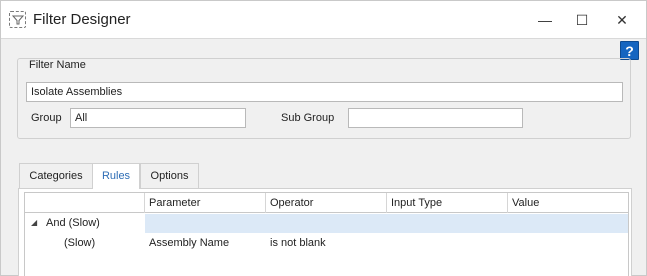  Describe the element at coordinates (622, 20) in the screenshot. I see `close-button: ✕` at that location.